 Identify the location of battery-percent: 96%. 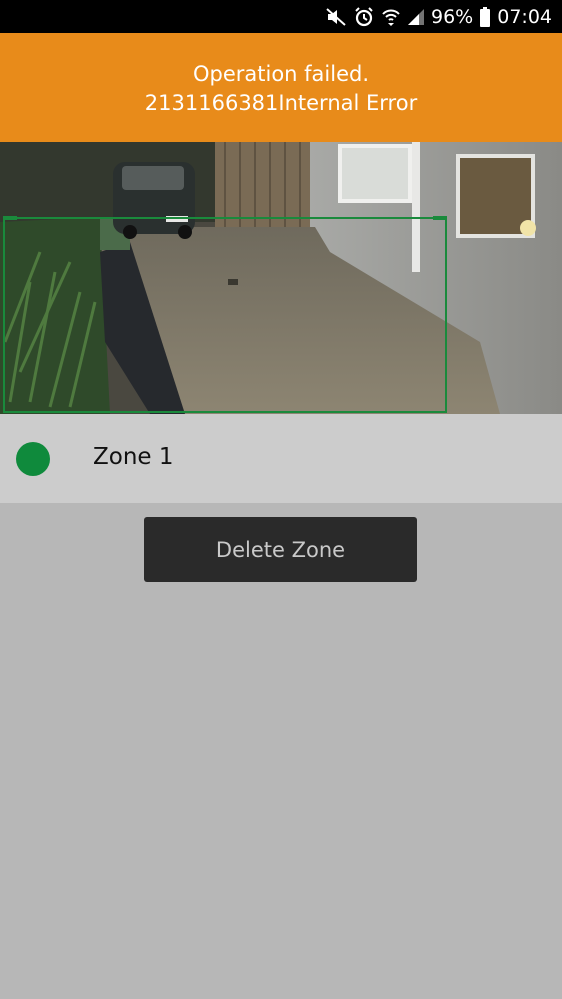
(452, 16).